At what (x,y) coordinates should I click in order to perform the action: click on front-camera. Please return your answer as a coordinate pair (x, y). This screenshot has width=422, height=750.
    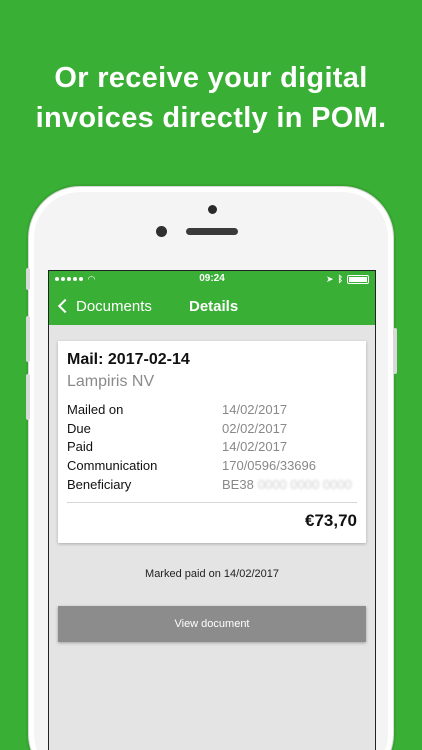
    Looking at the image, I should click on (161, 231).